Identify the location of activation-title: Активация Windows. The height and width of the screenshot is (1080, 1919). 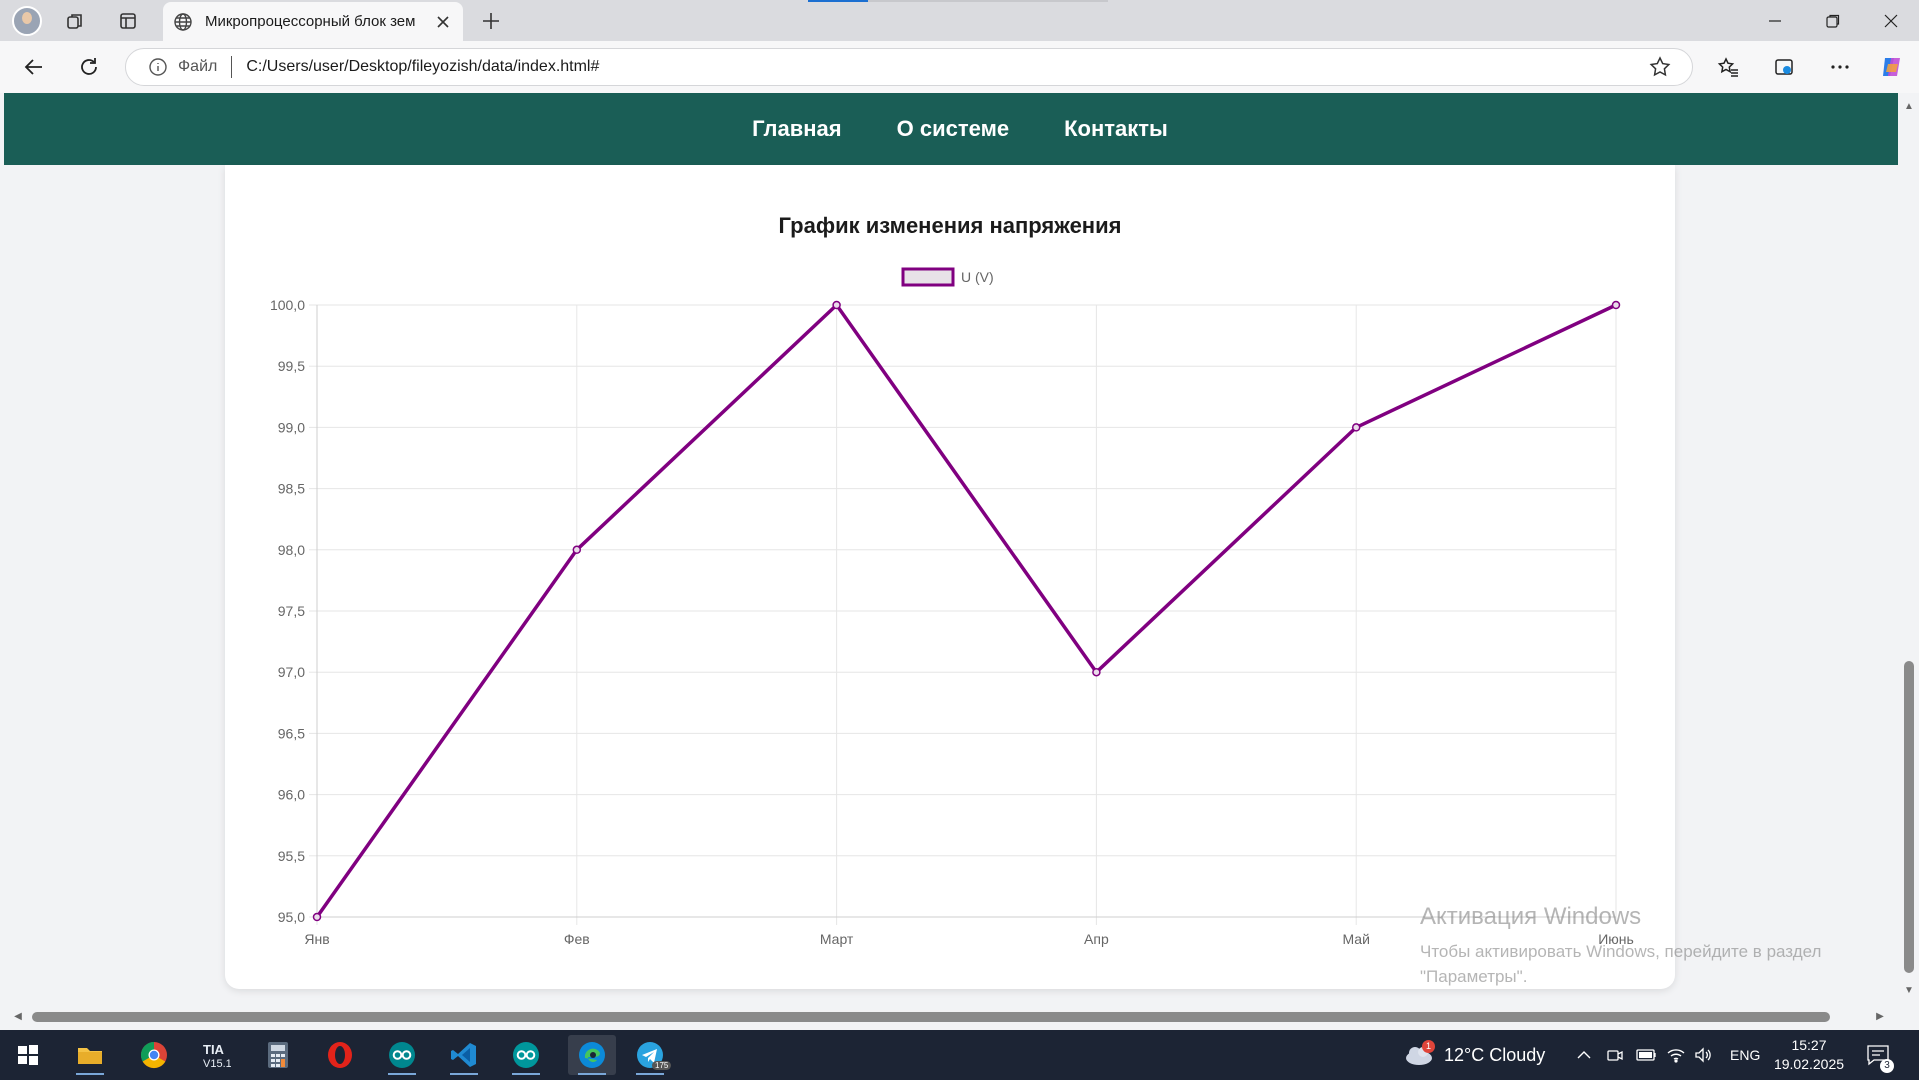
(1531, 916).